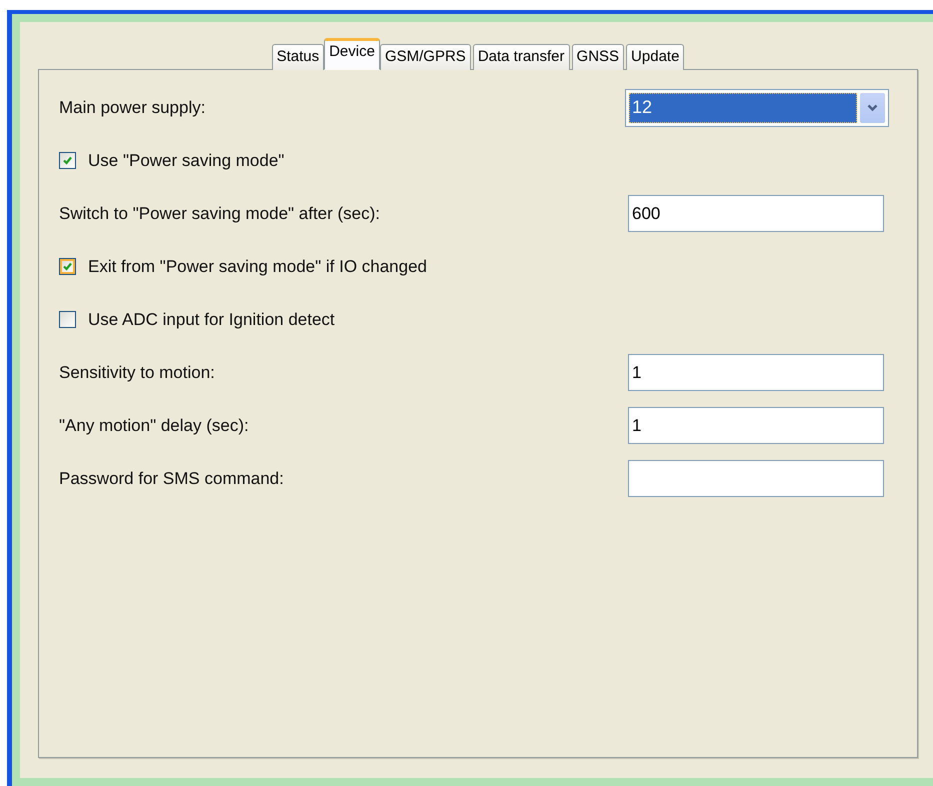  What do you see at coordinates (521, 57) in the screenshot?
I see `tab: Data transfer` at bounding box center [521, 57].